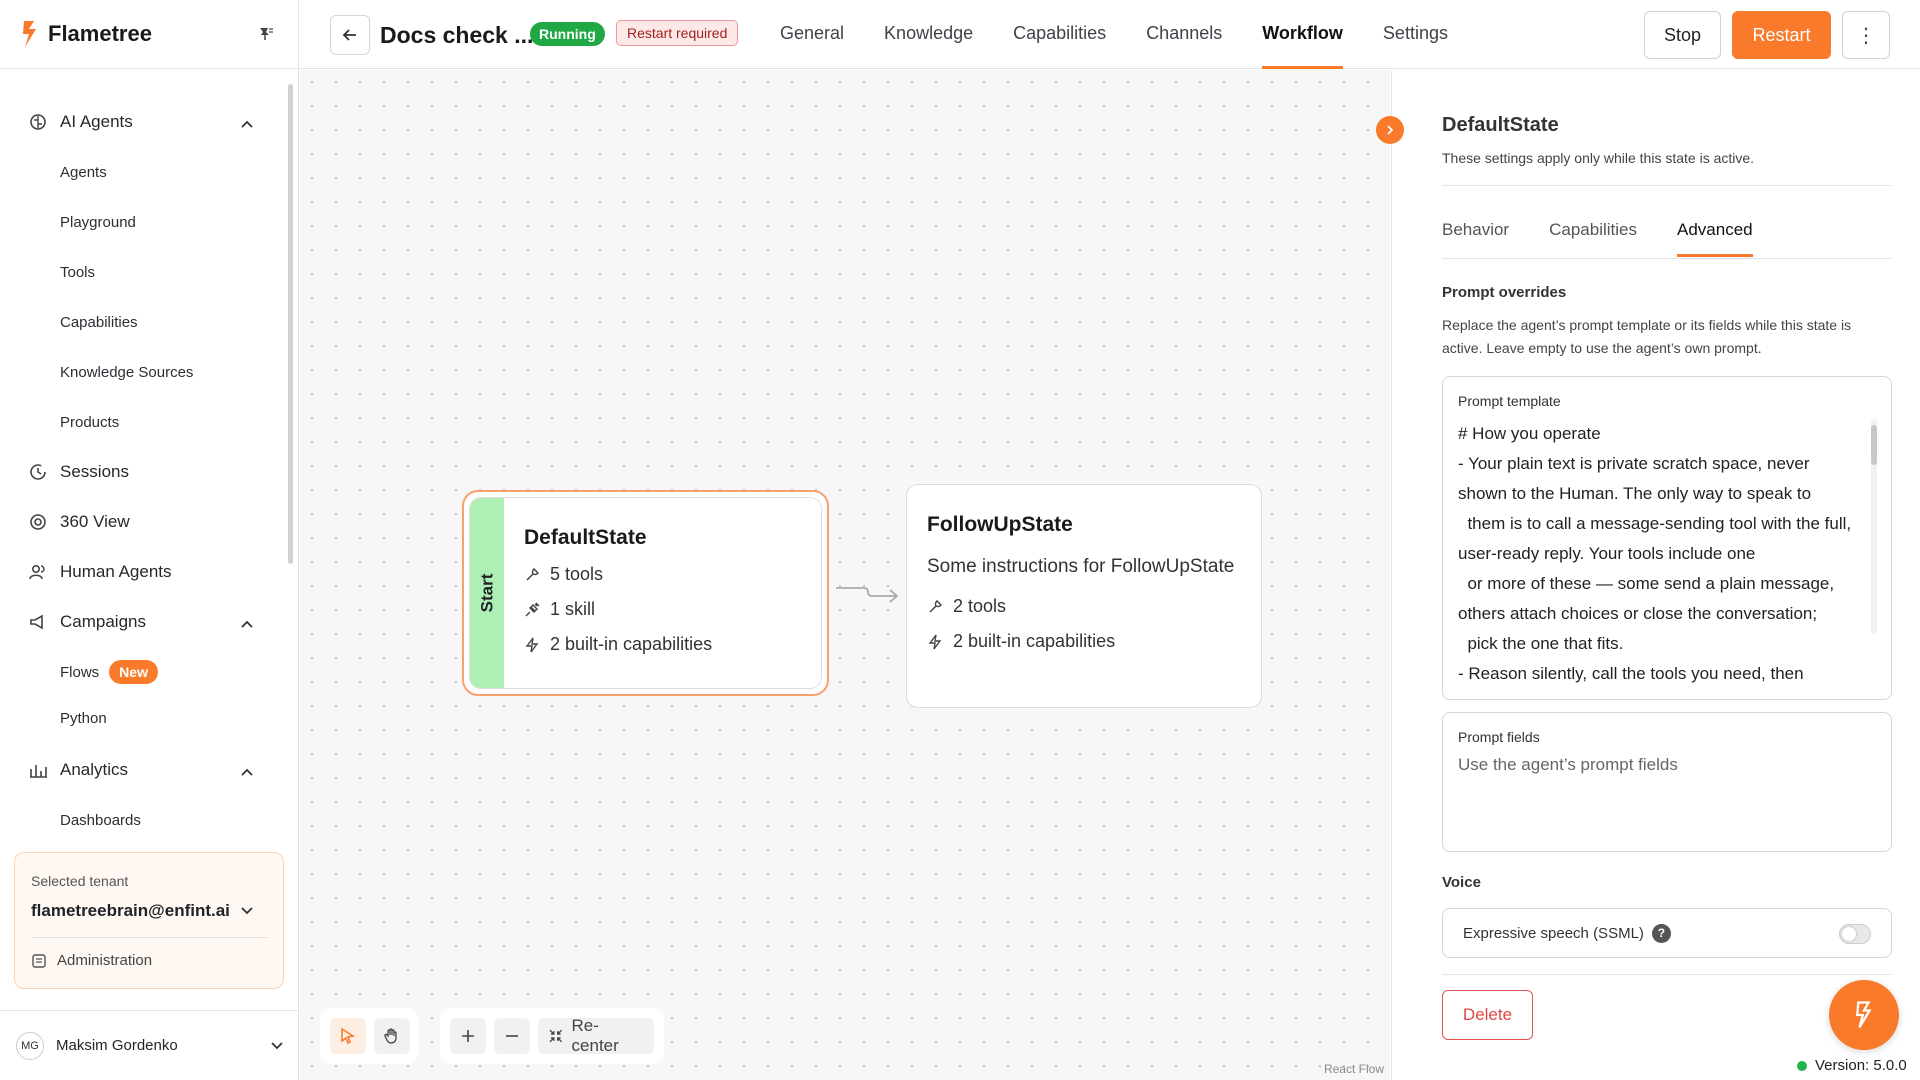 The height and width of the screenshot is (1080, 1920). What do you see at coordinates (103, 621) in the screenshot?
I see `sidebar-item-label: Campaigns` at bounding box center [103, 621].